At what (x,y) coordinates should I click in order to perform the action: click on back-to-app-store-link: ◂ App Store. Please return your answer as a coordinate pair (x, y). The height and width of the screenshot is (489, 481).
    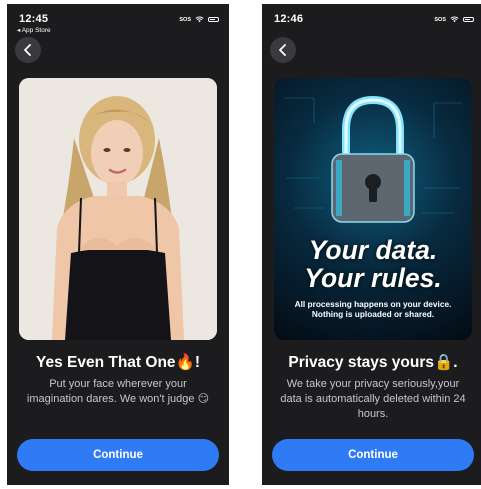
    Looking at the image, I should click on (34, 30).